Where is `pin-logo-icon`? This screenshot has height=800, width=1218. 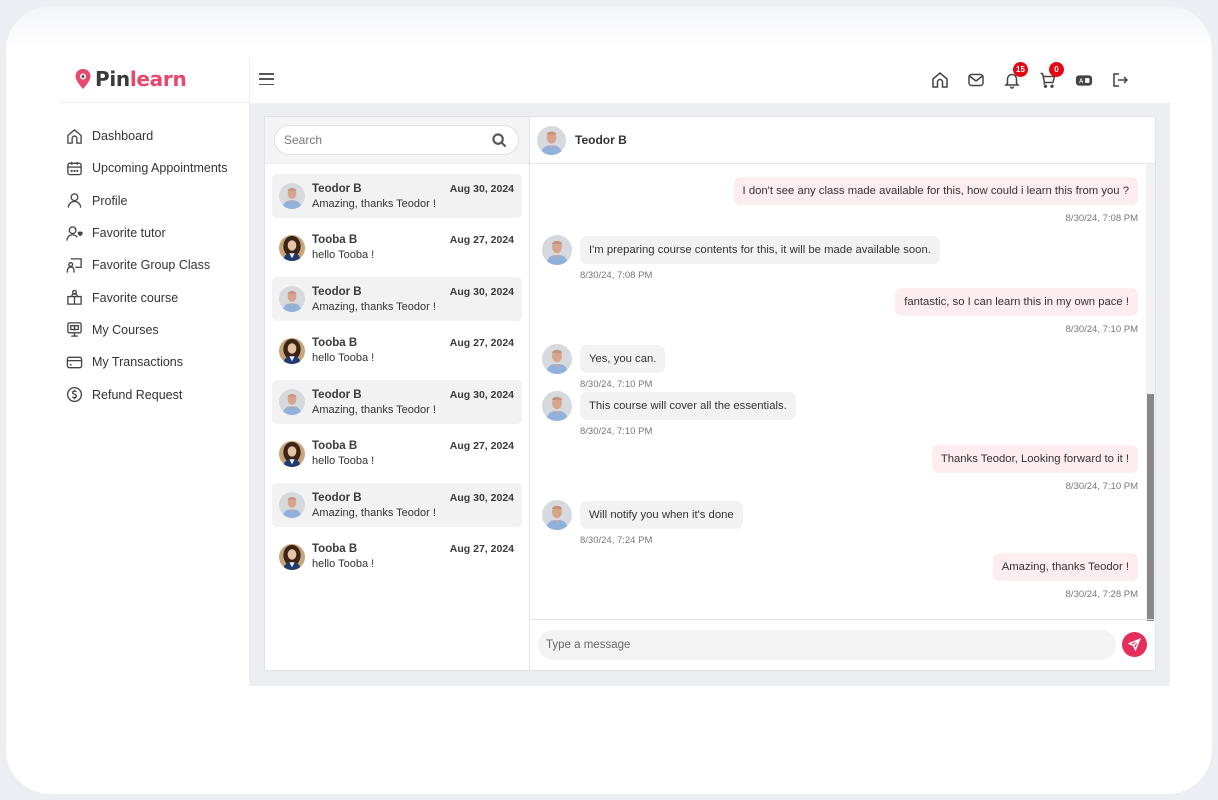 pin-logo-icon is located at coordinates (83, 79).